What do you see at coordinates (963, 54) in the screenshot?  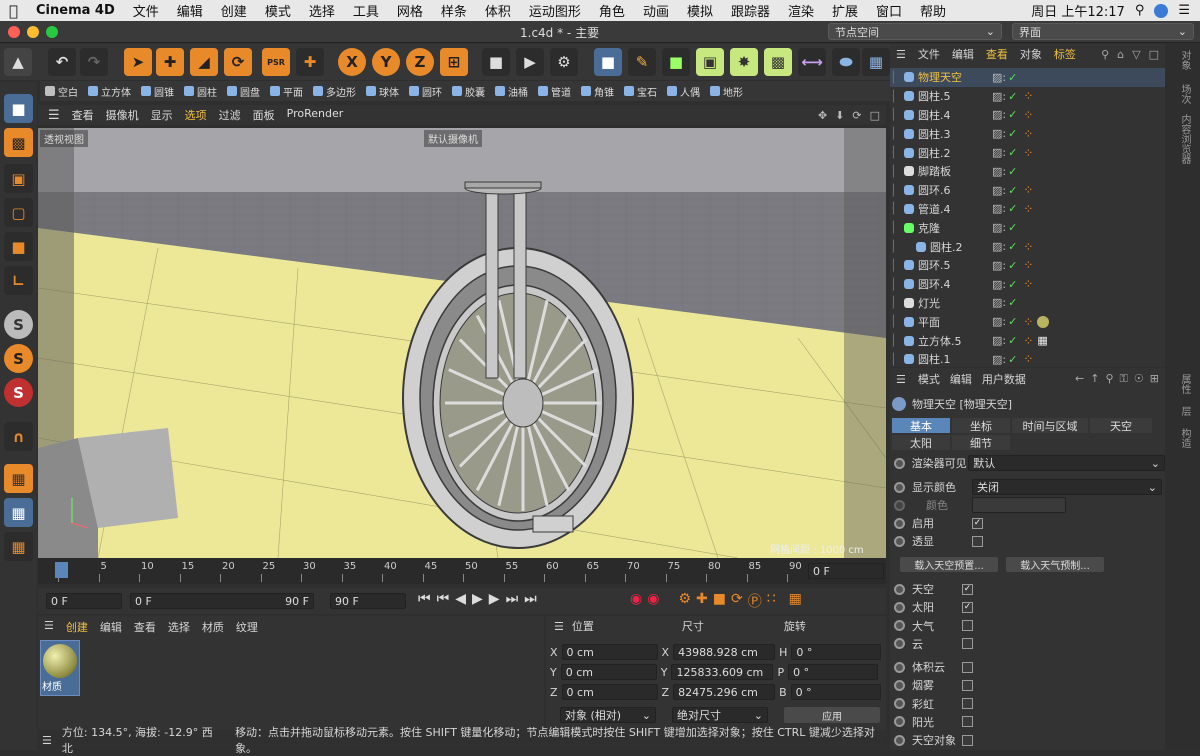 I see `object-menu-item: 编辑` at bounding box center [963, 54].